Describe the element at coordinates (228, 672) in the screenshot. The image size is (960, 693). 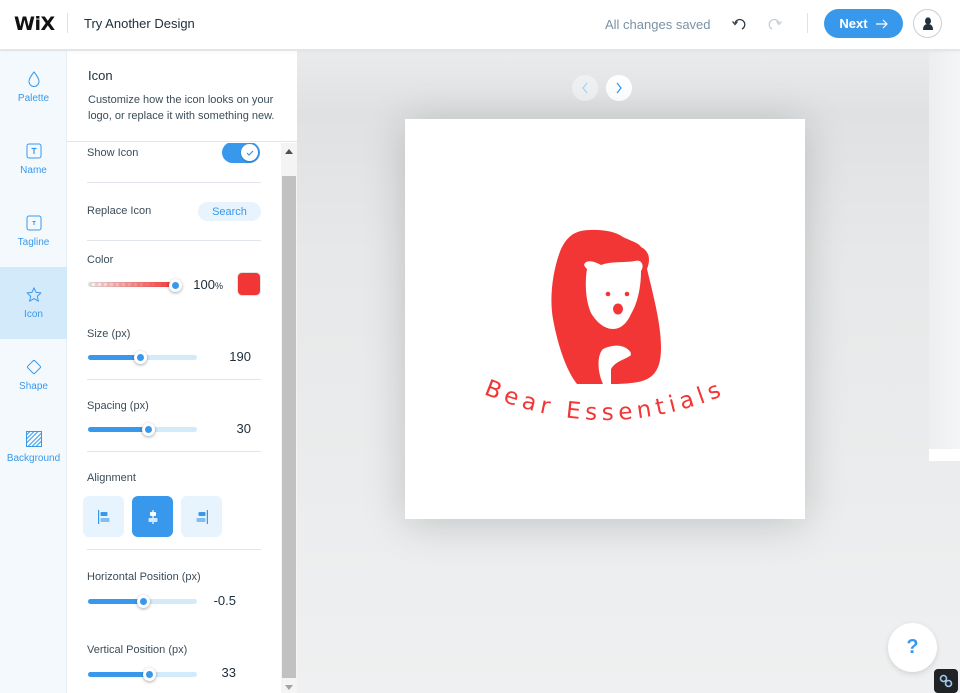
I see `vertical-position-value: 33` at that location.